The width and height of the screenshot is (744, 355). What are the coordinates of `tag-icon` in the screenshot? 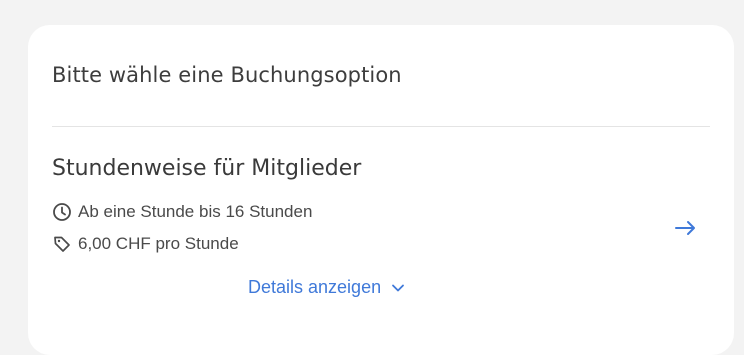 It's located at (62, 244).